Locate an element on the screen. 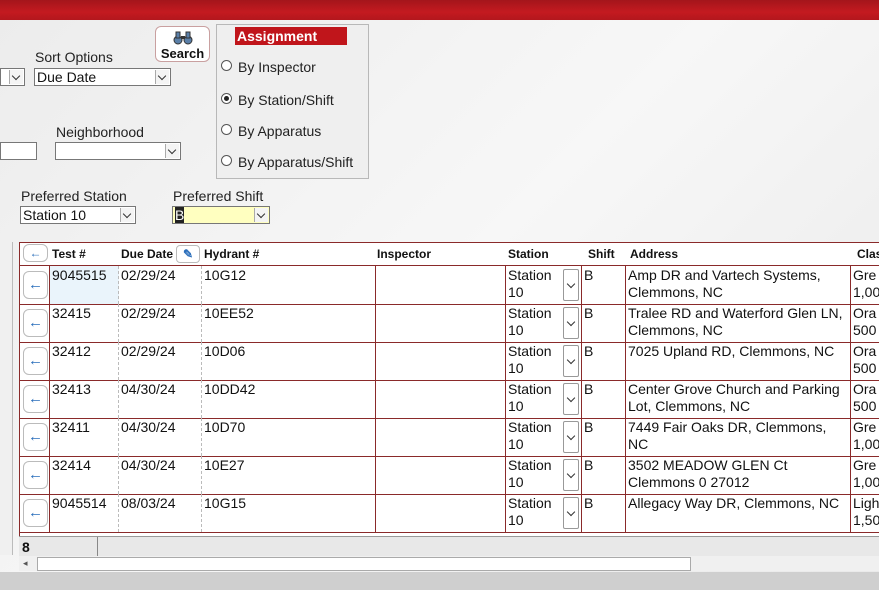 The height and width of the screenshot is (590, 879). neighborhood-select is located at coordinates (118, 151).